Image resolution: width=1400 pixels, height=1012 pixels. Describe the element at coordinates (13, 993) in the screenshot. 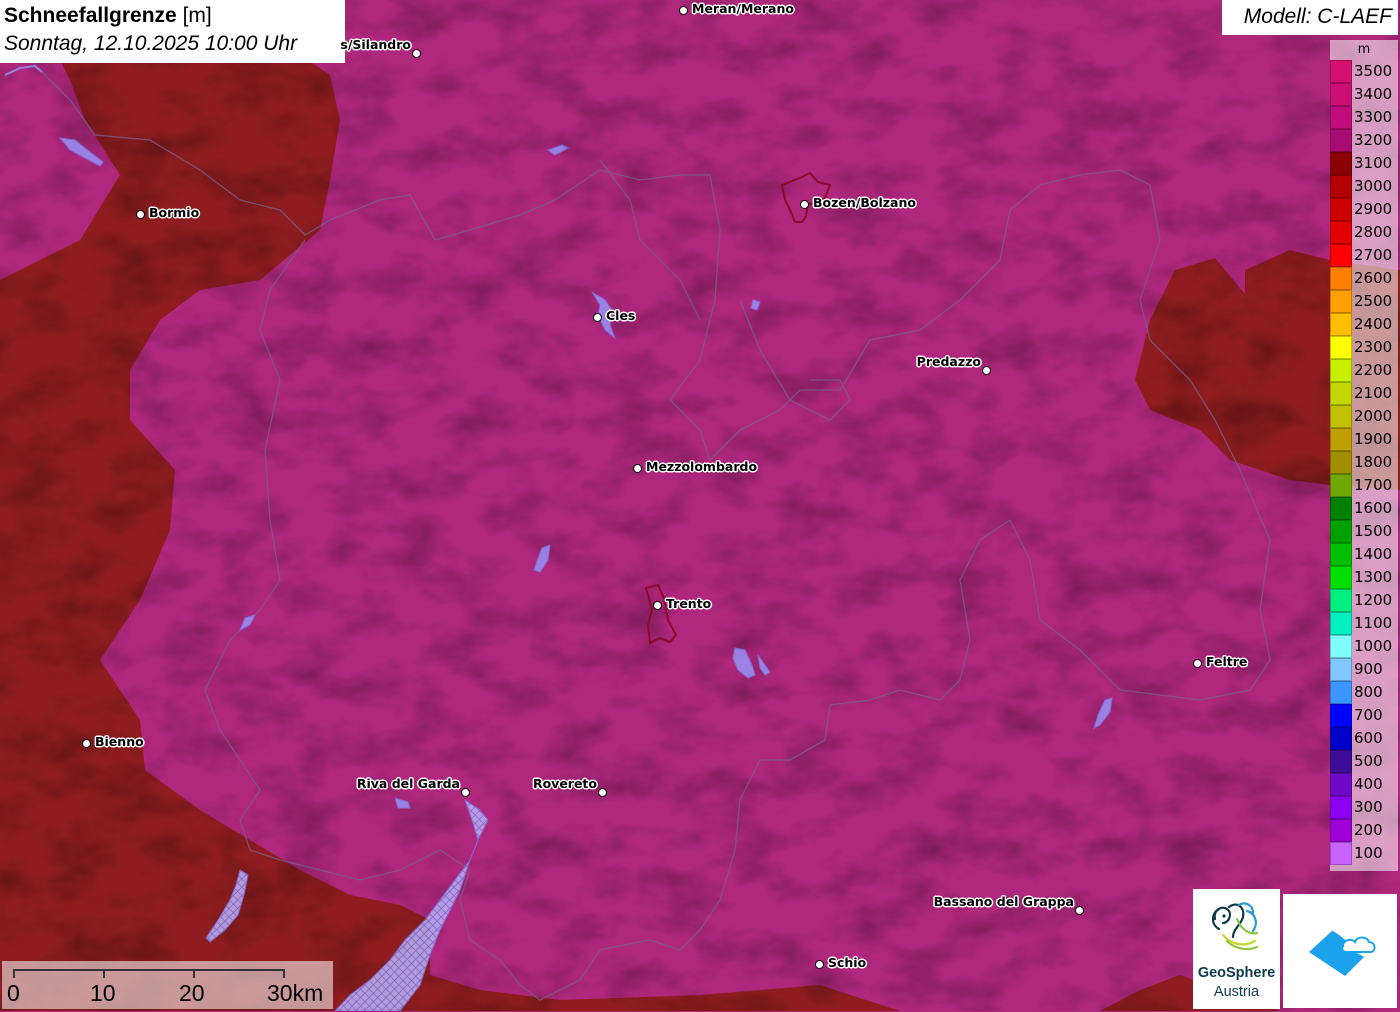

I see `scale-label: 0` at that location.